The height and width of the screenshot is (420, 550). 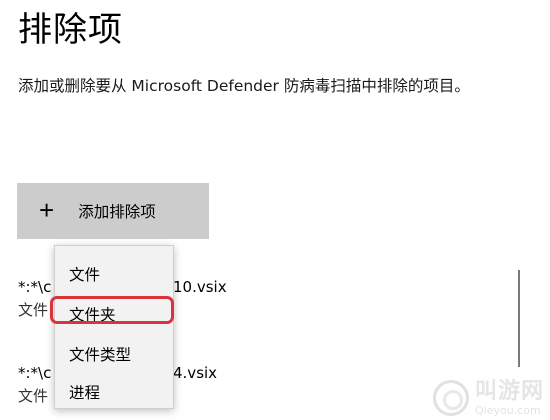 What do you see at coordinates (100, 354) in the screenshot?
I see `menu-item-file-type: 文件类型` at bounding box center [100, 354].